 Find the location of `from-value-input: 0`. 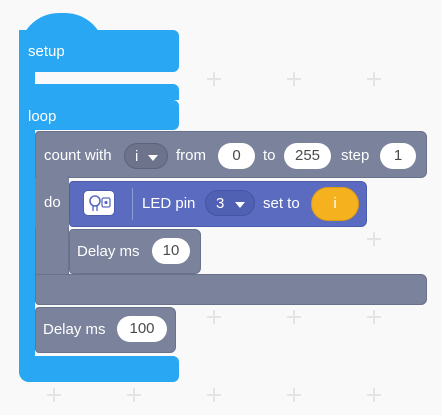

from-value-input: 0 is located at coordinates (236, 156).